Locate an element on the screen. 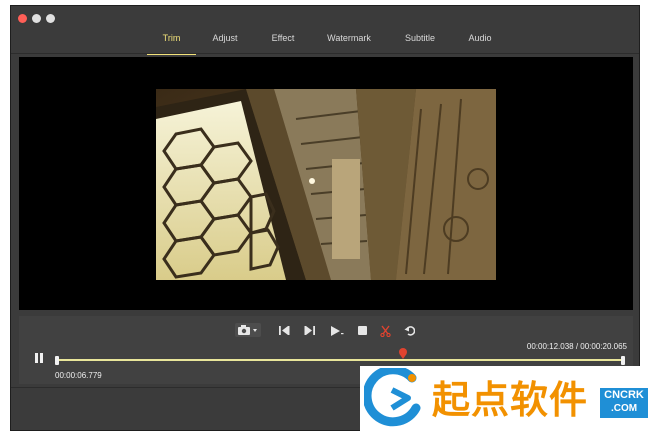 The height and width of the screenshot is (438, 650). next-frame-icon is located at coordinates (310, 330).